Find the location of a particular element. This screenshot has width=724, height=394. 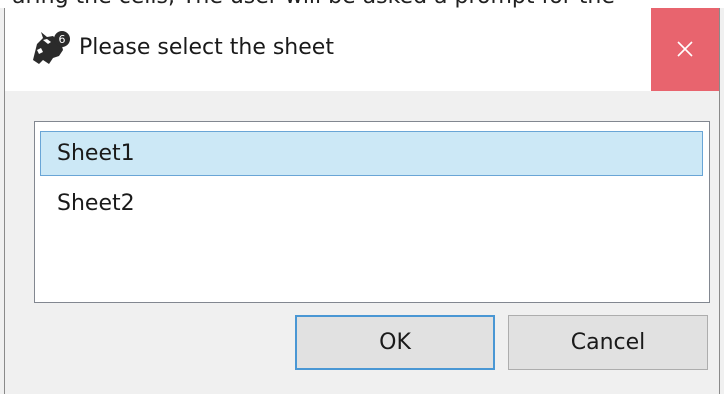

app-icon-badge: 6 is located at coordinates (62, 39).